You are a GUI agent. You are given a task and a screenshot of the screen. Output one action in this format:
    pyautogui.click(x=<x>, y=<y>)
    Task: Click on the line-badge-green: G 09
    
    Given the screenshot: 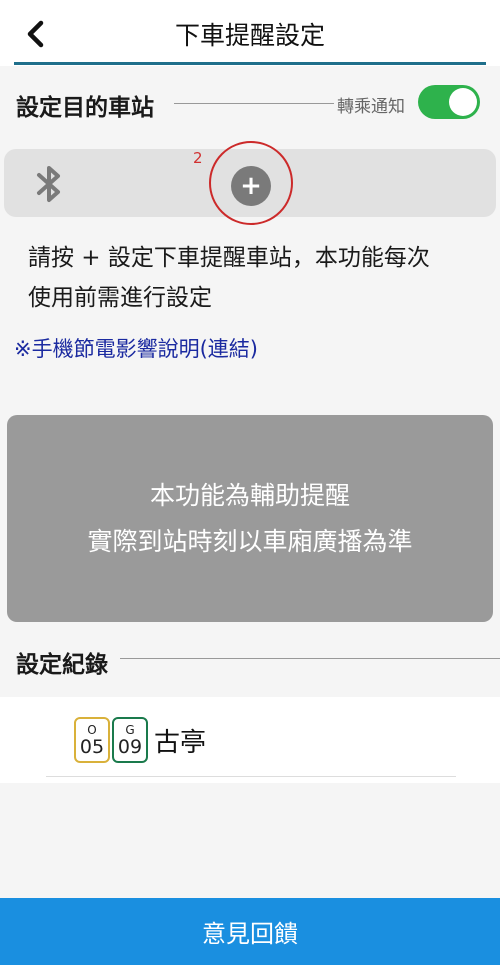 What is the action you would take?
    pyautogui.click(x=130, y=740)
    